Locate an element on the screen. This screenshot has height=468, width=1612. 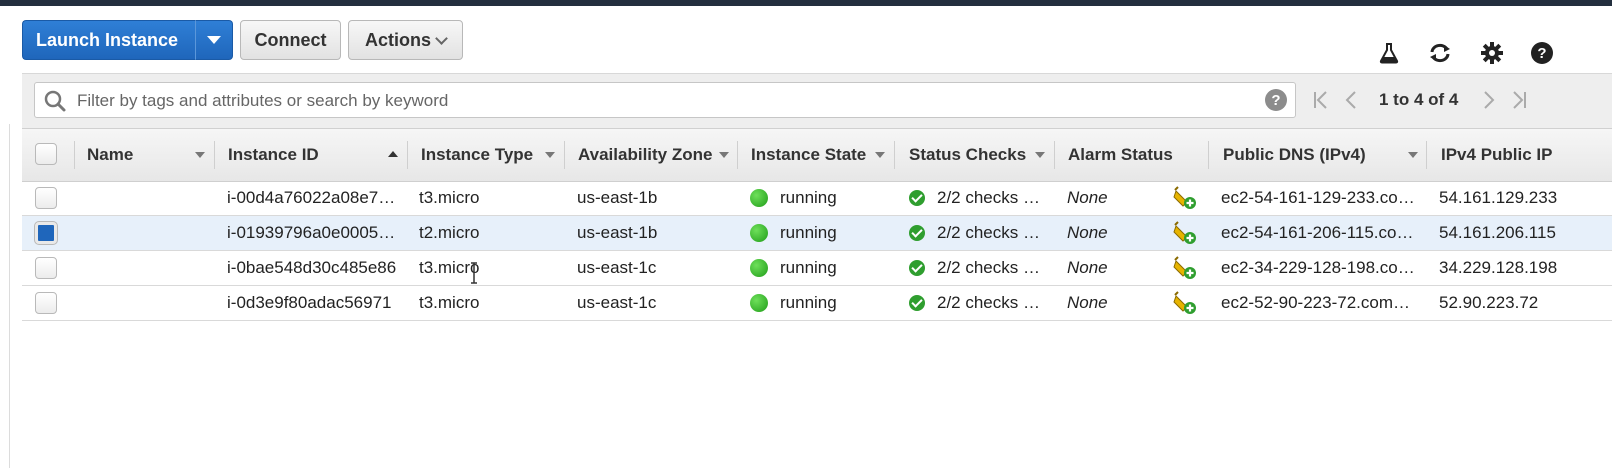
pagination-text: 1 to 4 of 4 is located at coordinates (1419, 99).